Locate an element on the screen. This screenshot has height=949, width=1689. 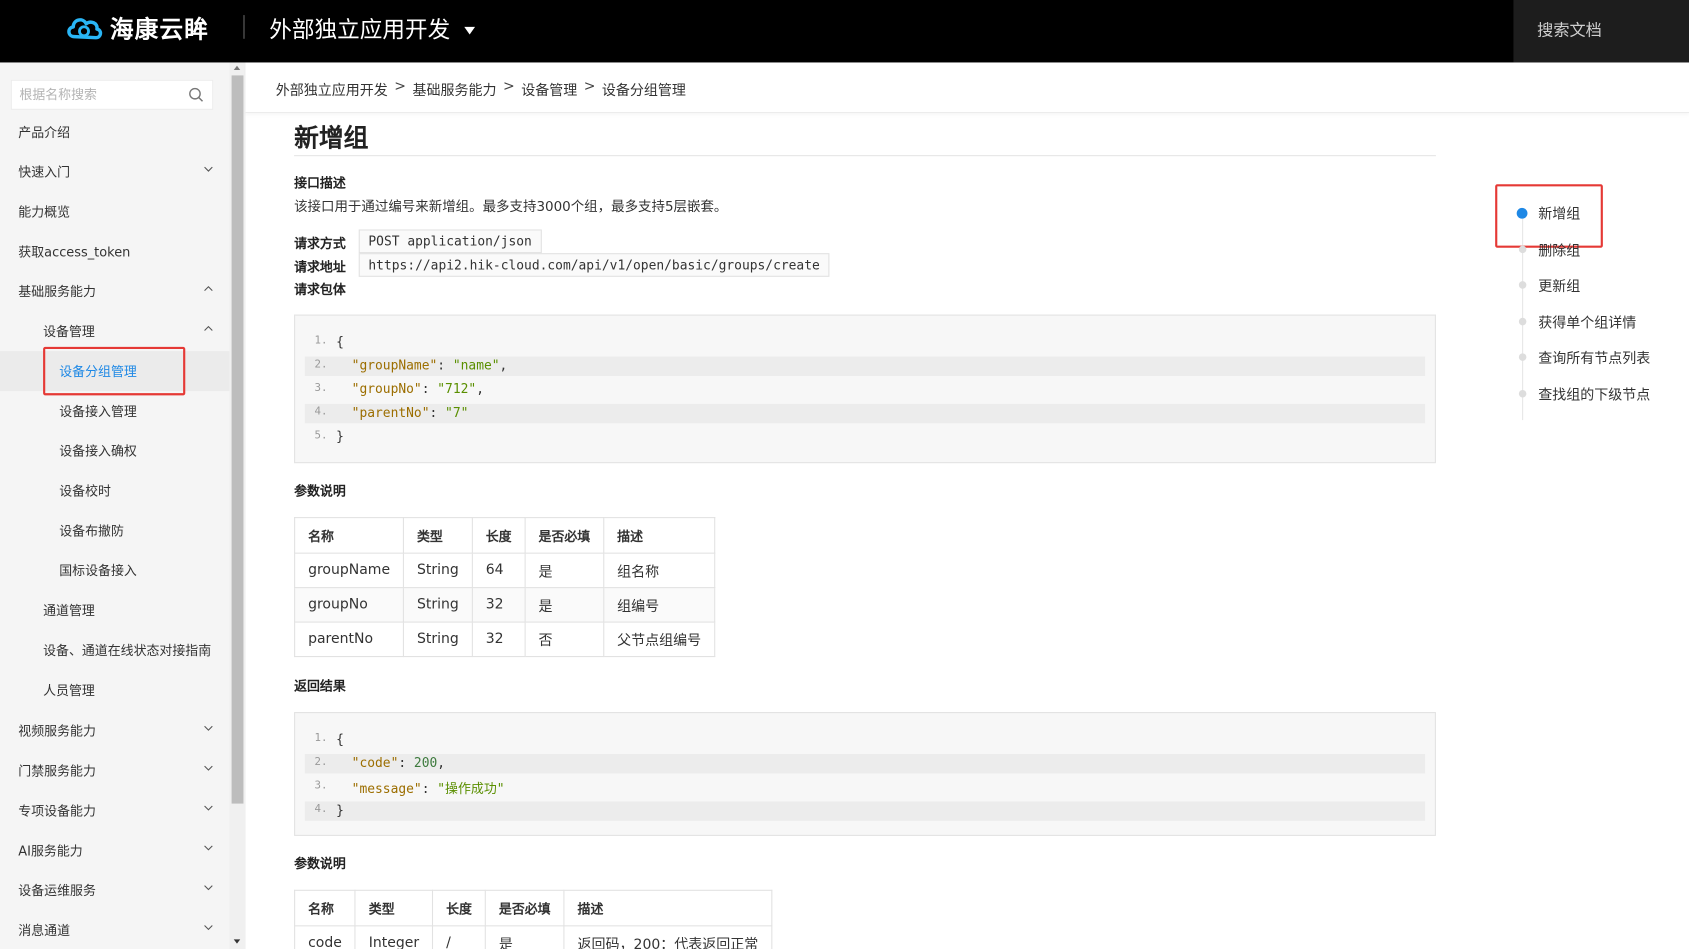
params-label: 参数说明 is located at coordinates (320, 491).